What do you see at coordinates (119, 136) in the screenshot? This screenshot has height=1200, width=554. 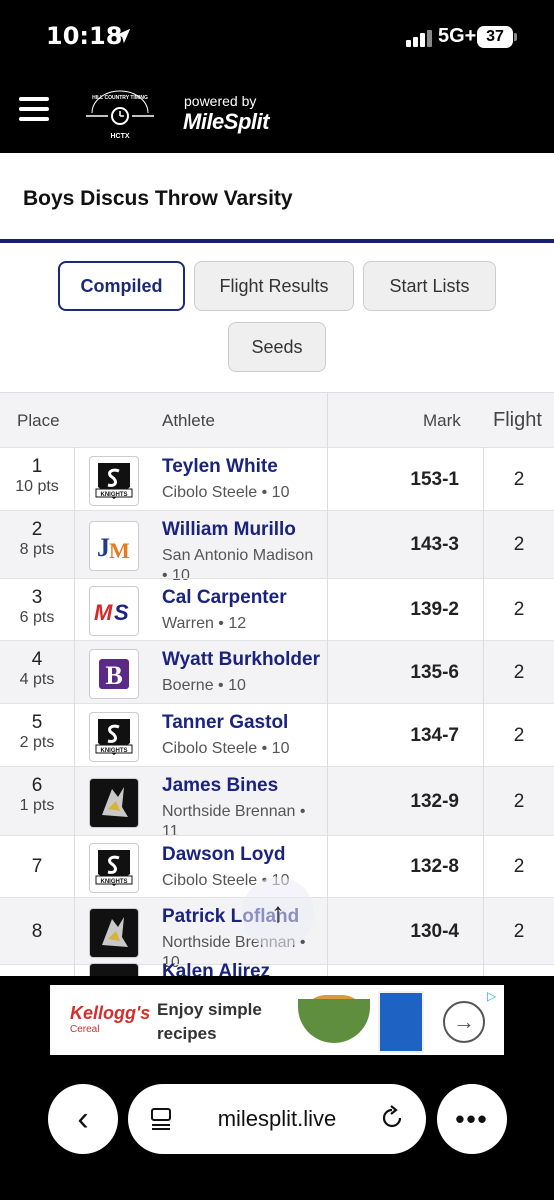 I see `svg-text: HCTX` at bounding box center [119, 136].